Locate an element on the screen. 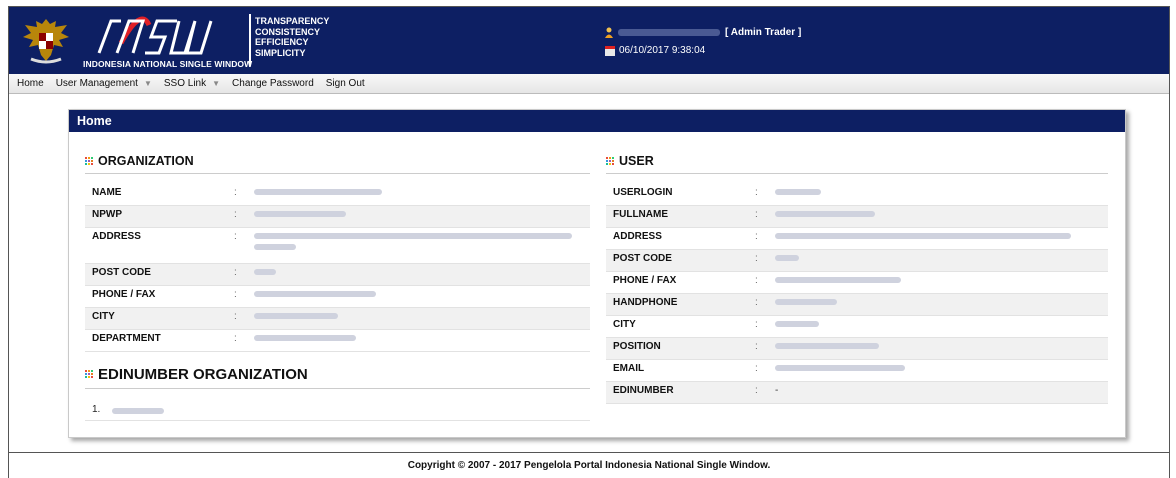 This screenshot has width=1176, height=478. user-title: USER is located at coordinates (636, 161).